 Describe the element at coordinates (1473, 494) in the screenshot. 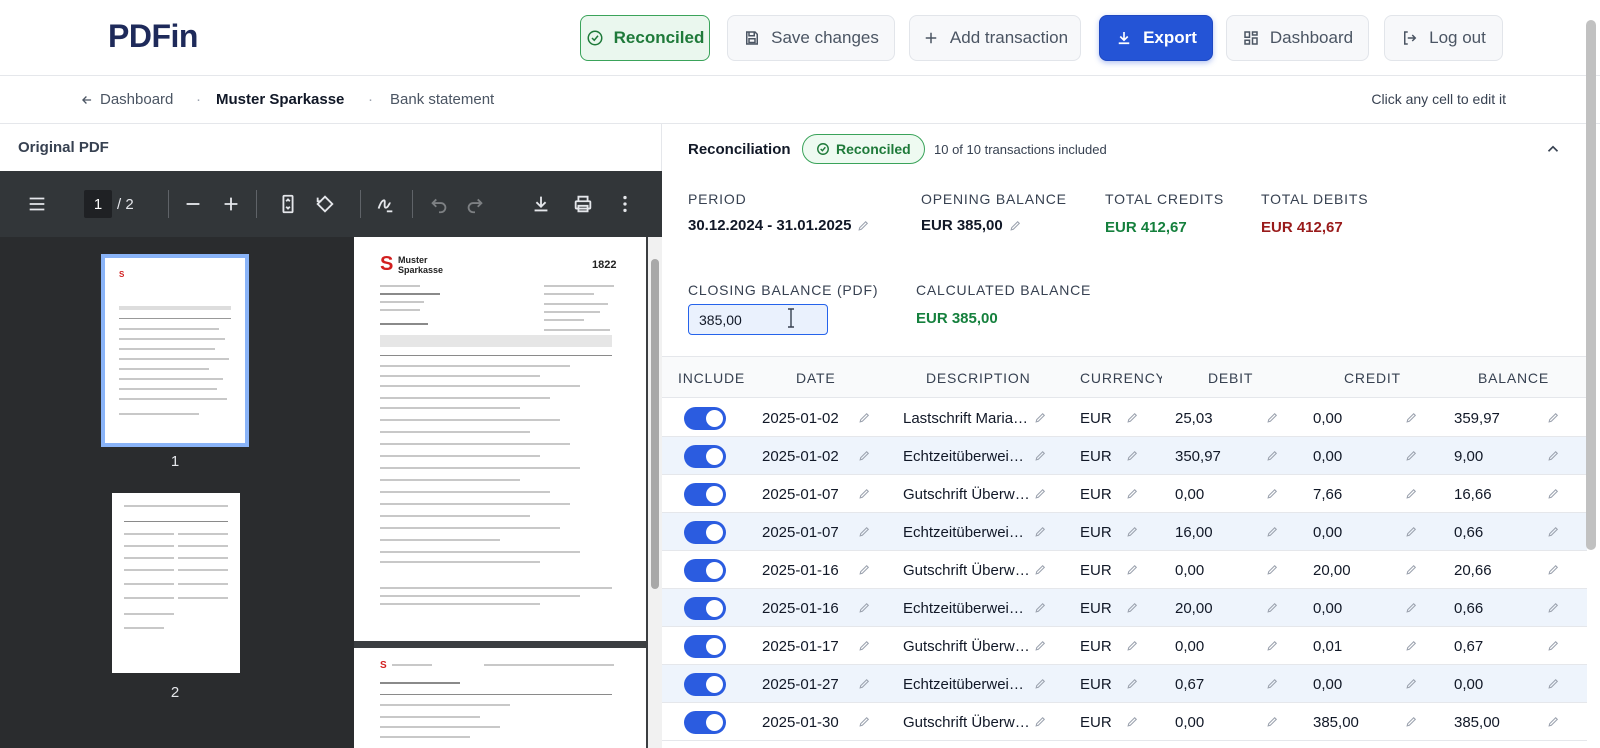

I see `cell-balance: 16,66` at that location.